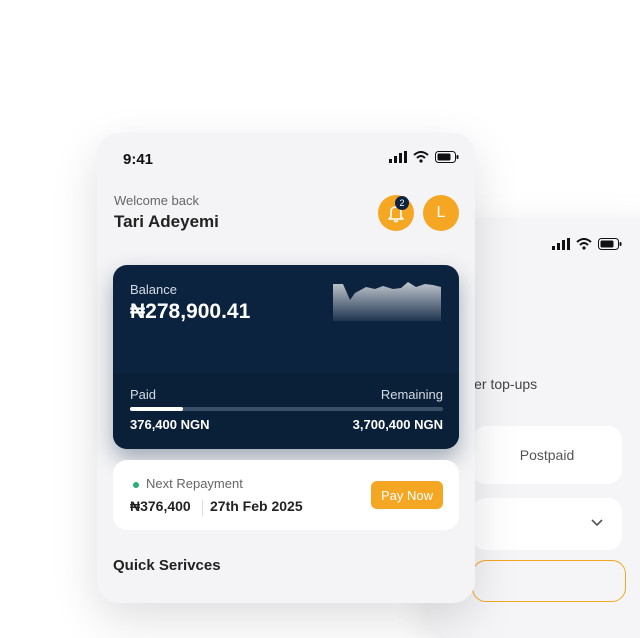 This screenshot has height=638, width=640. What do you see at coordinates (396, 213) in the screenshot?
I see `notification-button: 2` at bounding box center [396, 213].